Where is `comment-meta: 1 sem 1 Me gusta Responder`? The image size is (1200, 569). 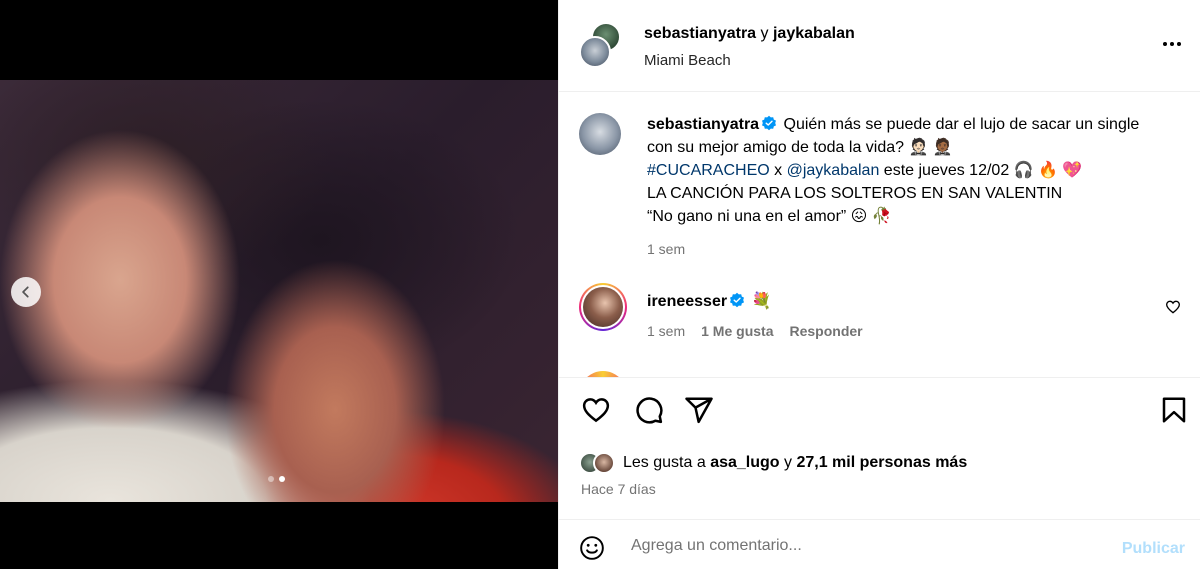
comment-meta: 1 sem 1 Me gusta Responder is located at coordinates (755, 331).